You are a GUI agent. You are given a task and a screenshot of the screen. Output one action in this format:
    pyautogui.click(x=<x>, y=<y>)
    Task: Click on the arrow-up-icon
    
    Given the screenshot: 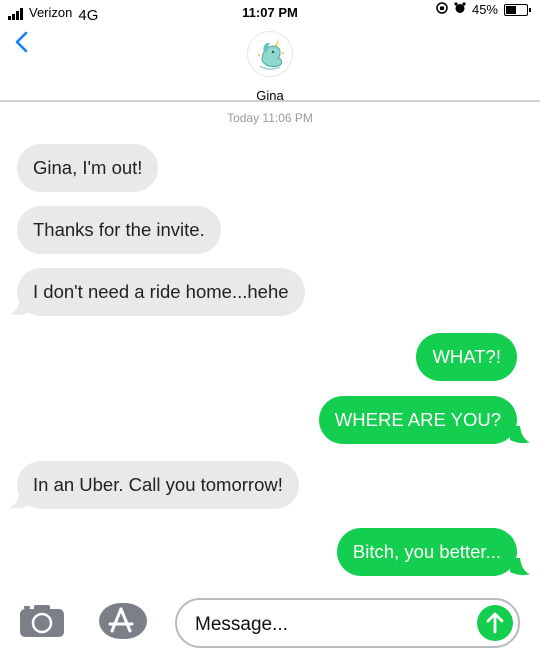 What is the action you would take?
    pyautogui.click(x=495, y=623)
    